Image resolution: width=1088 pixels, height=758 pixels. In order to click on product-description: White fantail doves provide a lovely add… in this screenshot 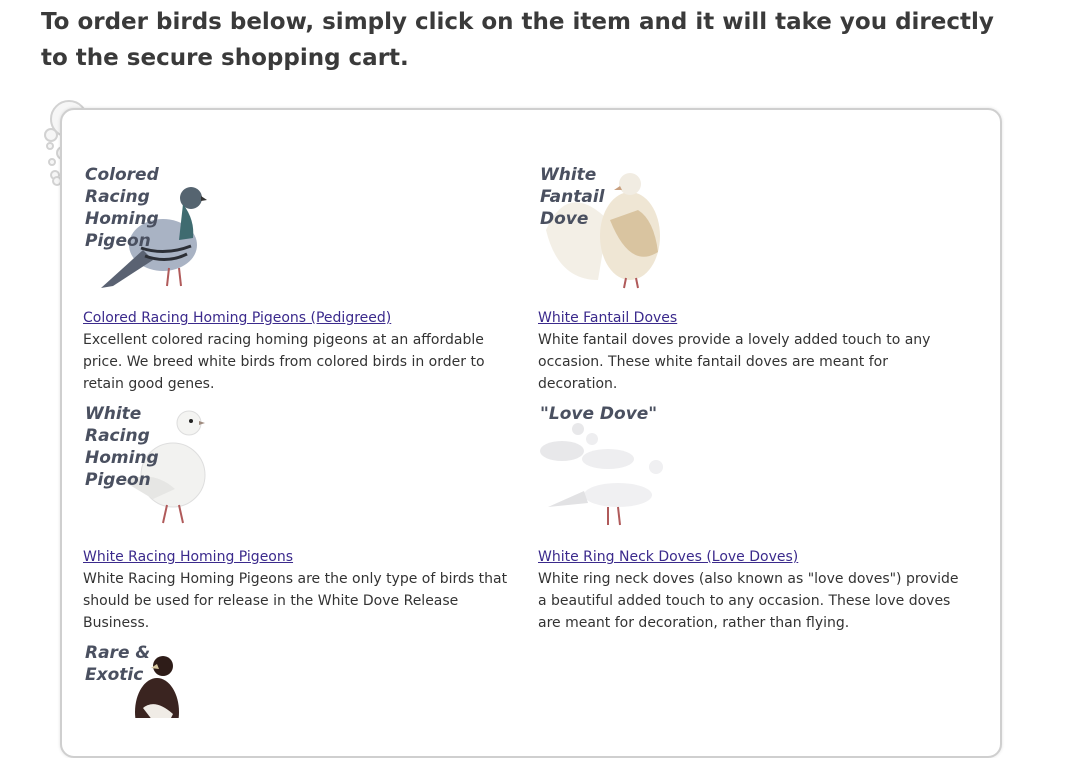, I will do `click(734, 362)`.